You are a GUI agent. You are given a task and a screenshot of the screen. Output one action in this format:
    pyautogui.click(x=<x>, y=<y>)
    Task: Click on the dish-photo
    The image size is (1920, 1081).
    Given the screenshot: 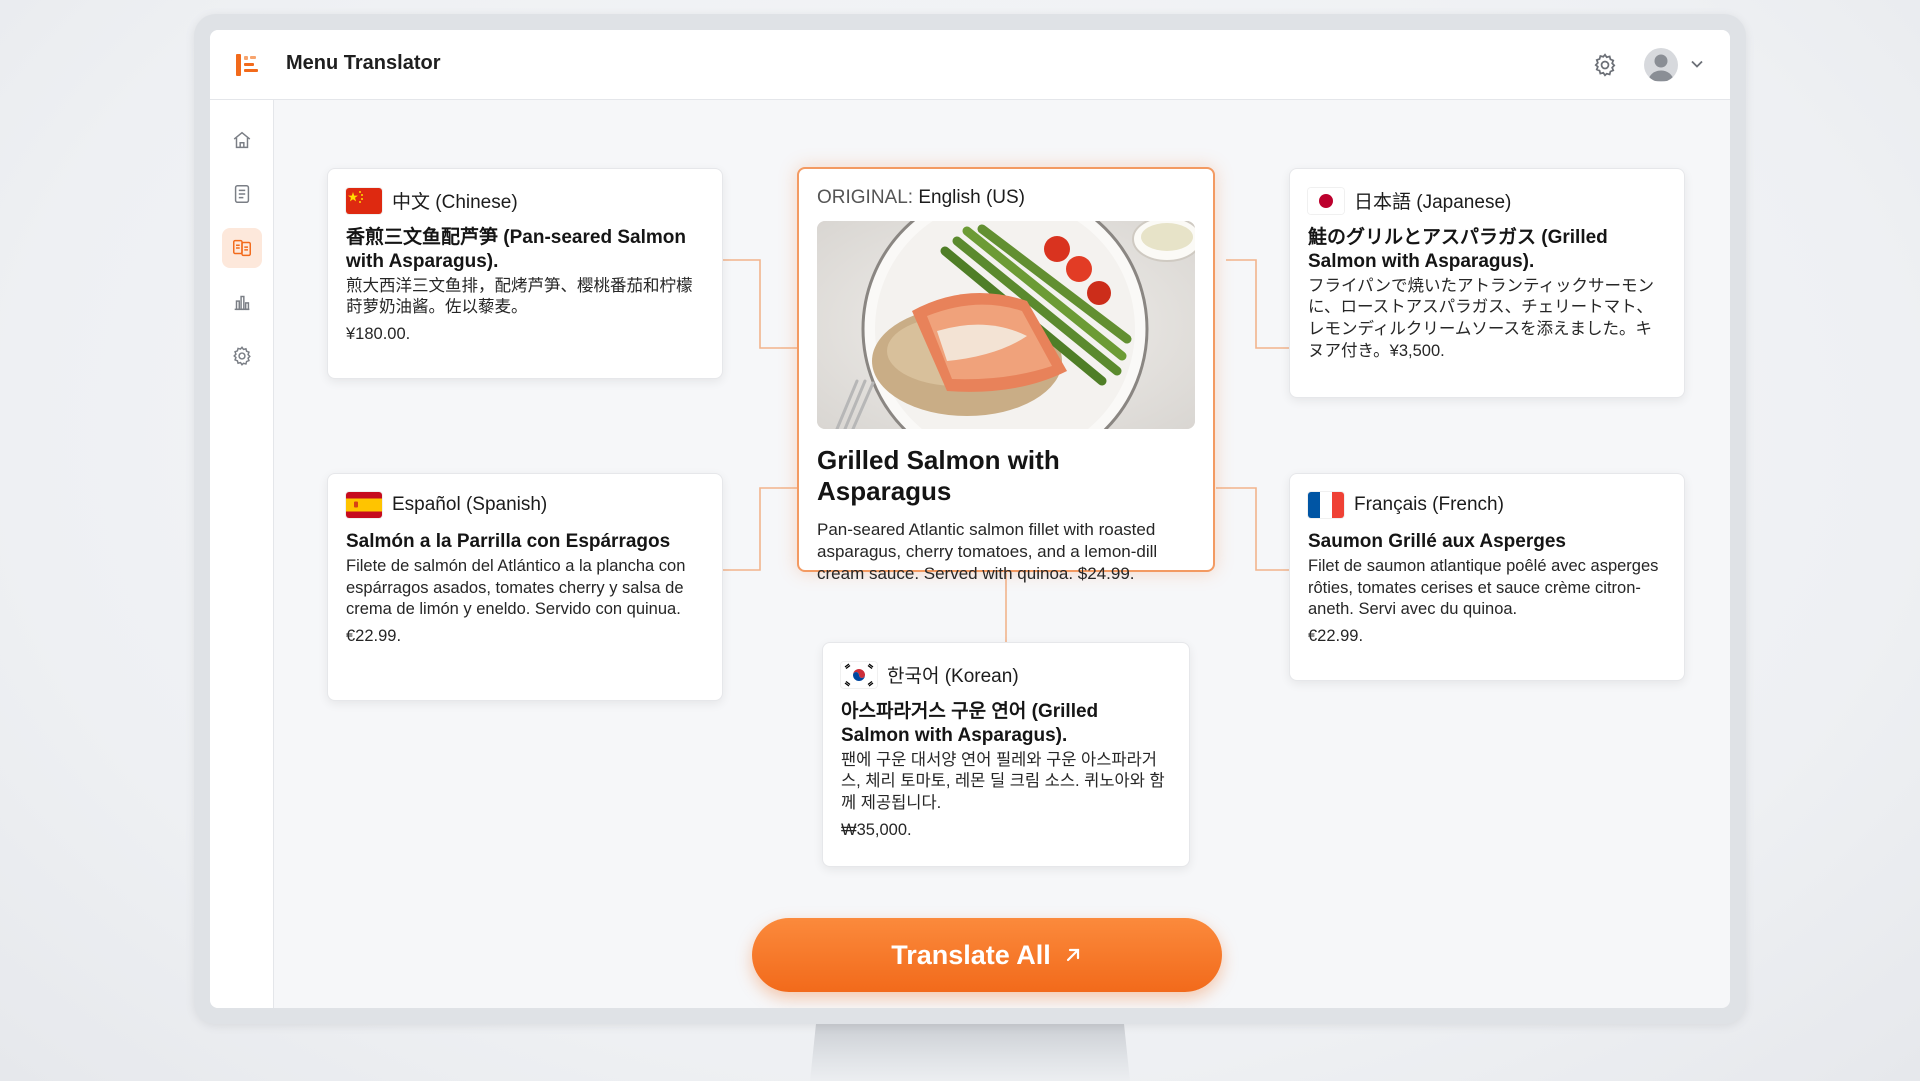 What is the action you would take?
    pyautogui.click(x=1006, y=325)
    